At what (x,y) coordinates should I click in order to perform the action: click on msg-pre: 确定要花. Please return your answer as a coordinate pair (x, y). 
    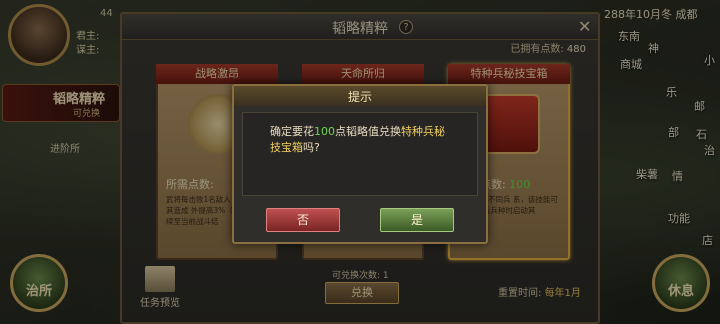
    Looking at the image, I should click on (292, 131).